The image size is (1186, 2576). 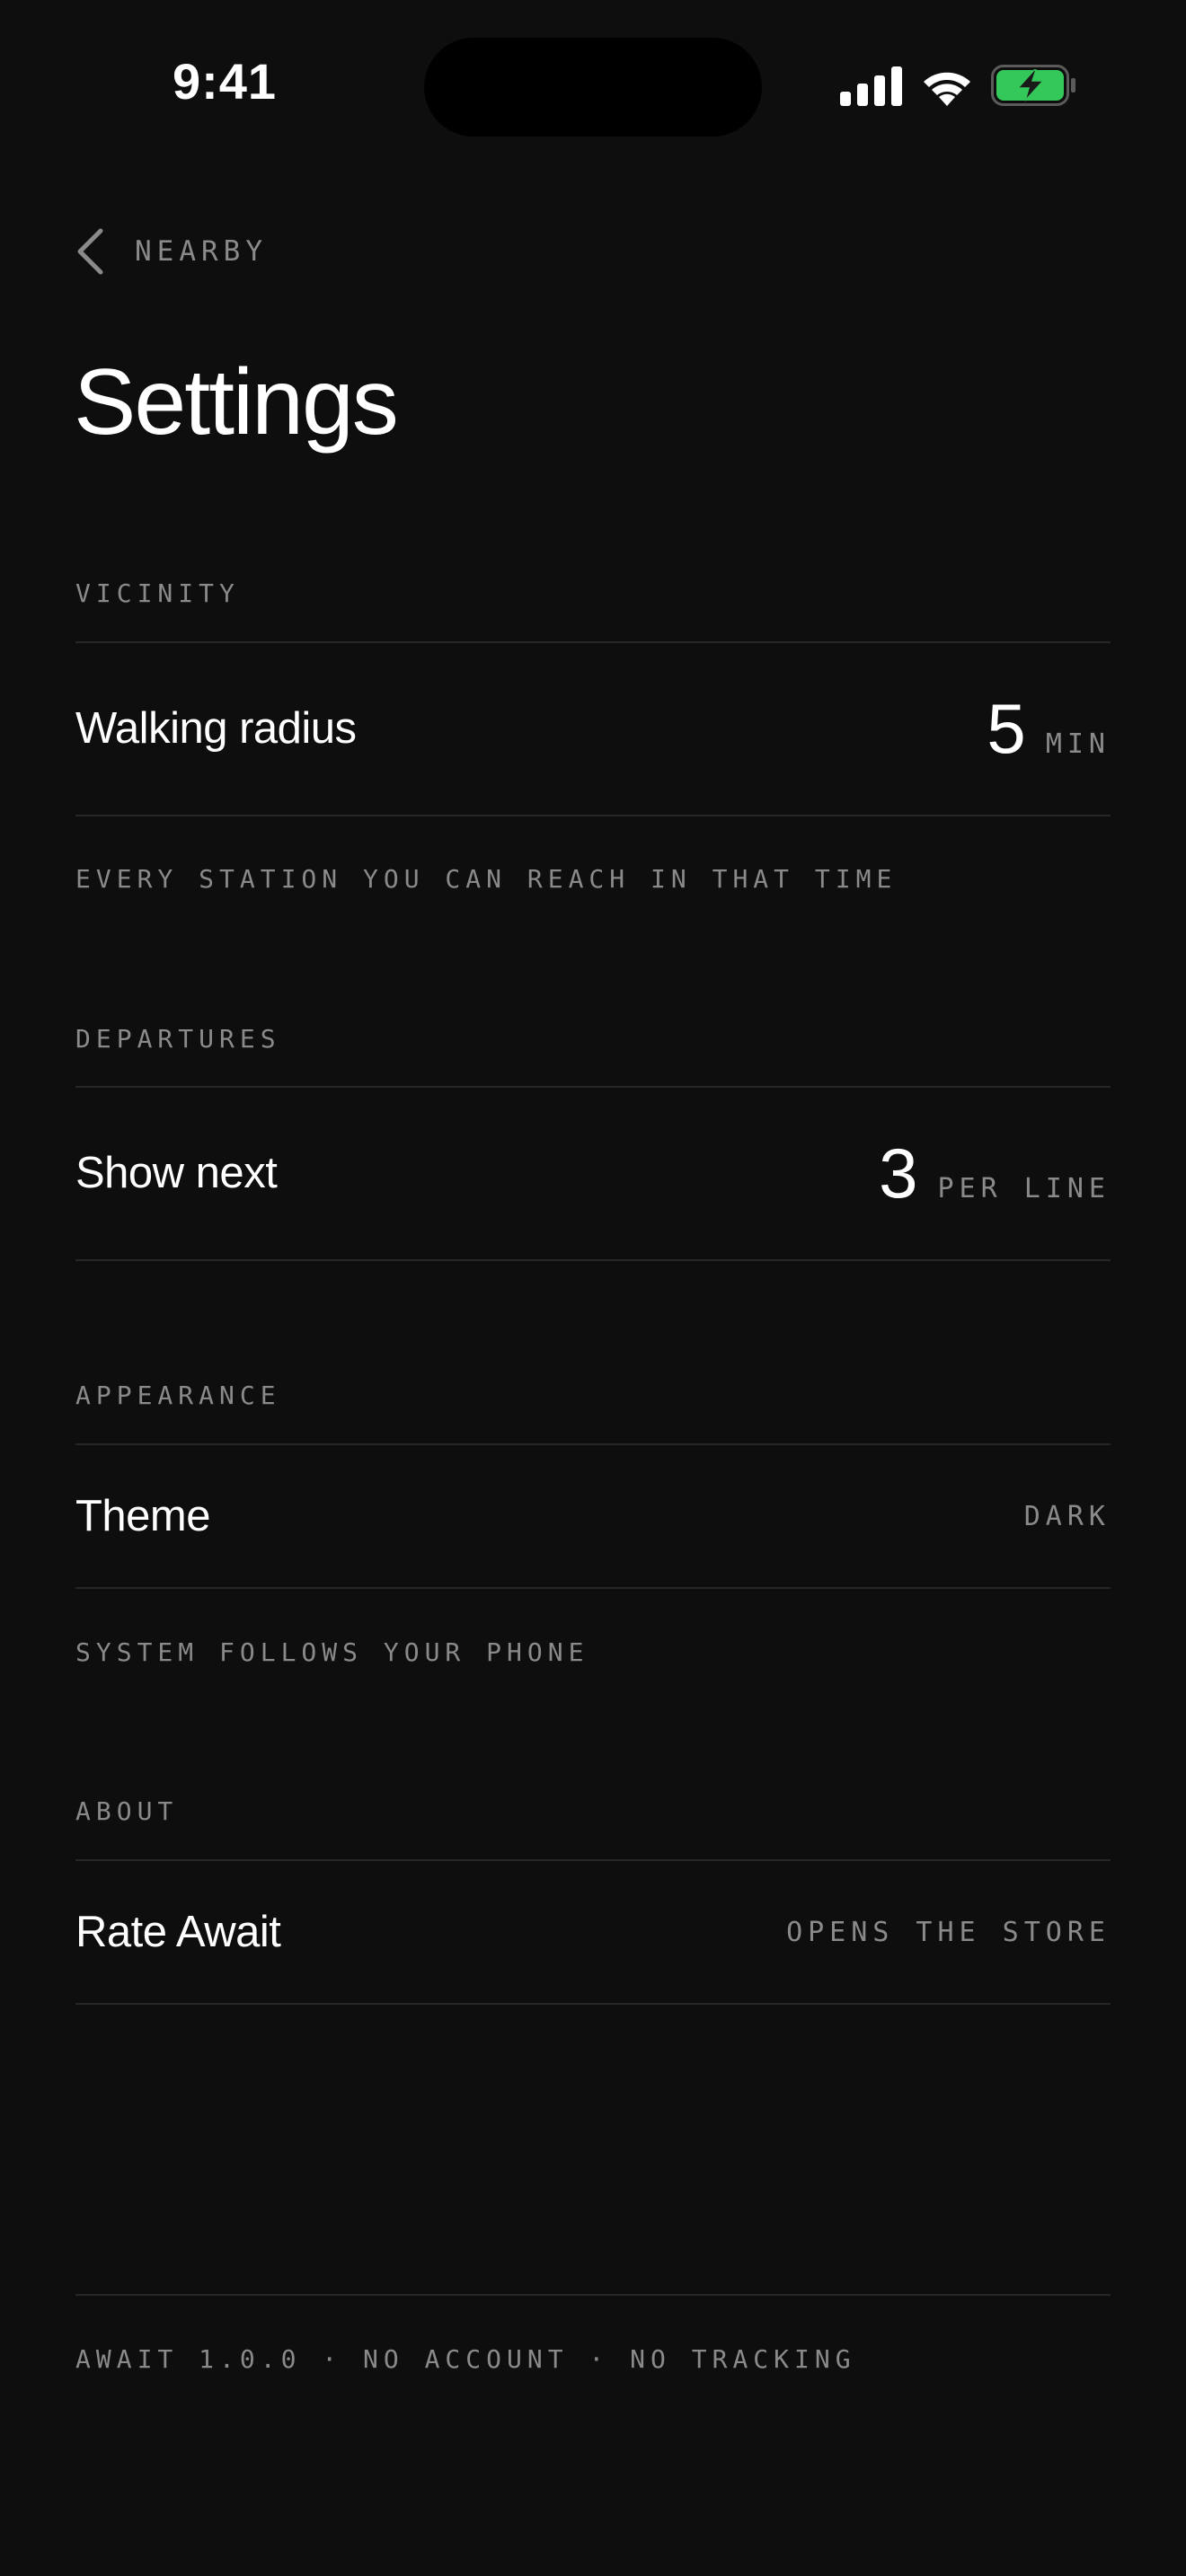 What do you see at coordinates (593, 2295) in the screenshot?
I see `footer-divider` at bounding box center [593, 2295].